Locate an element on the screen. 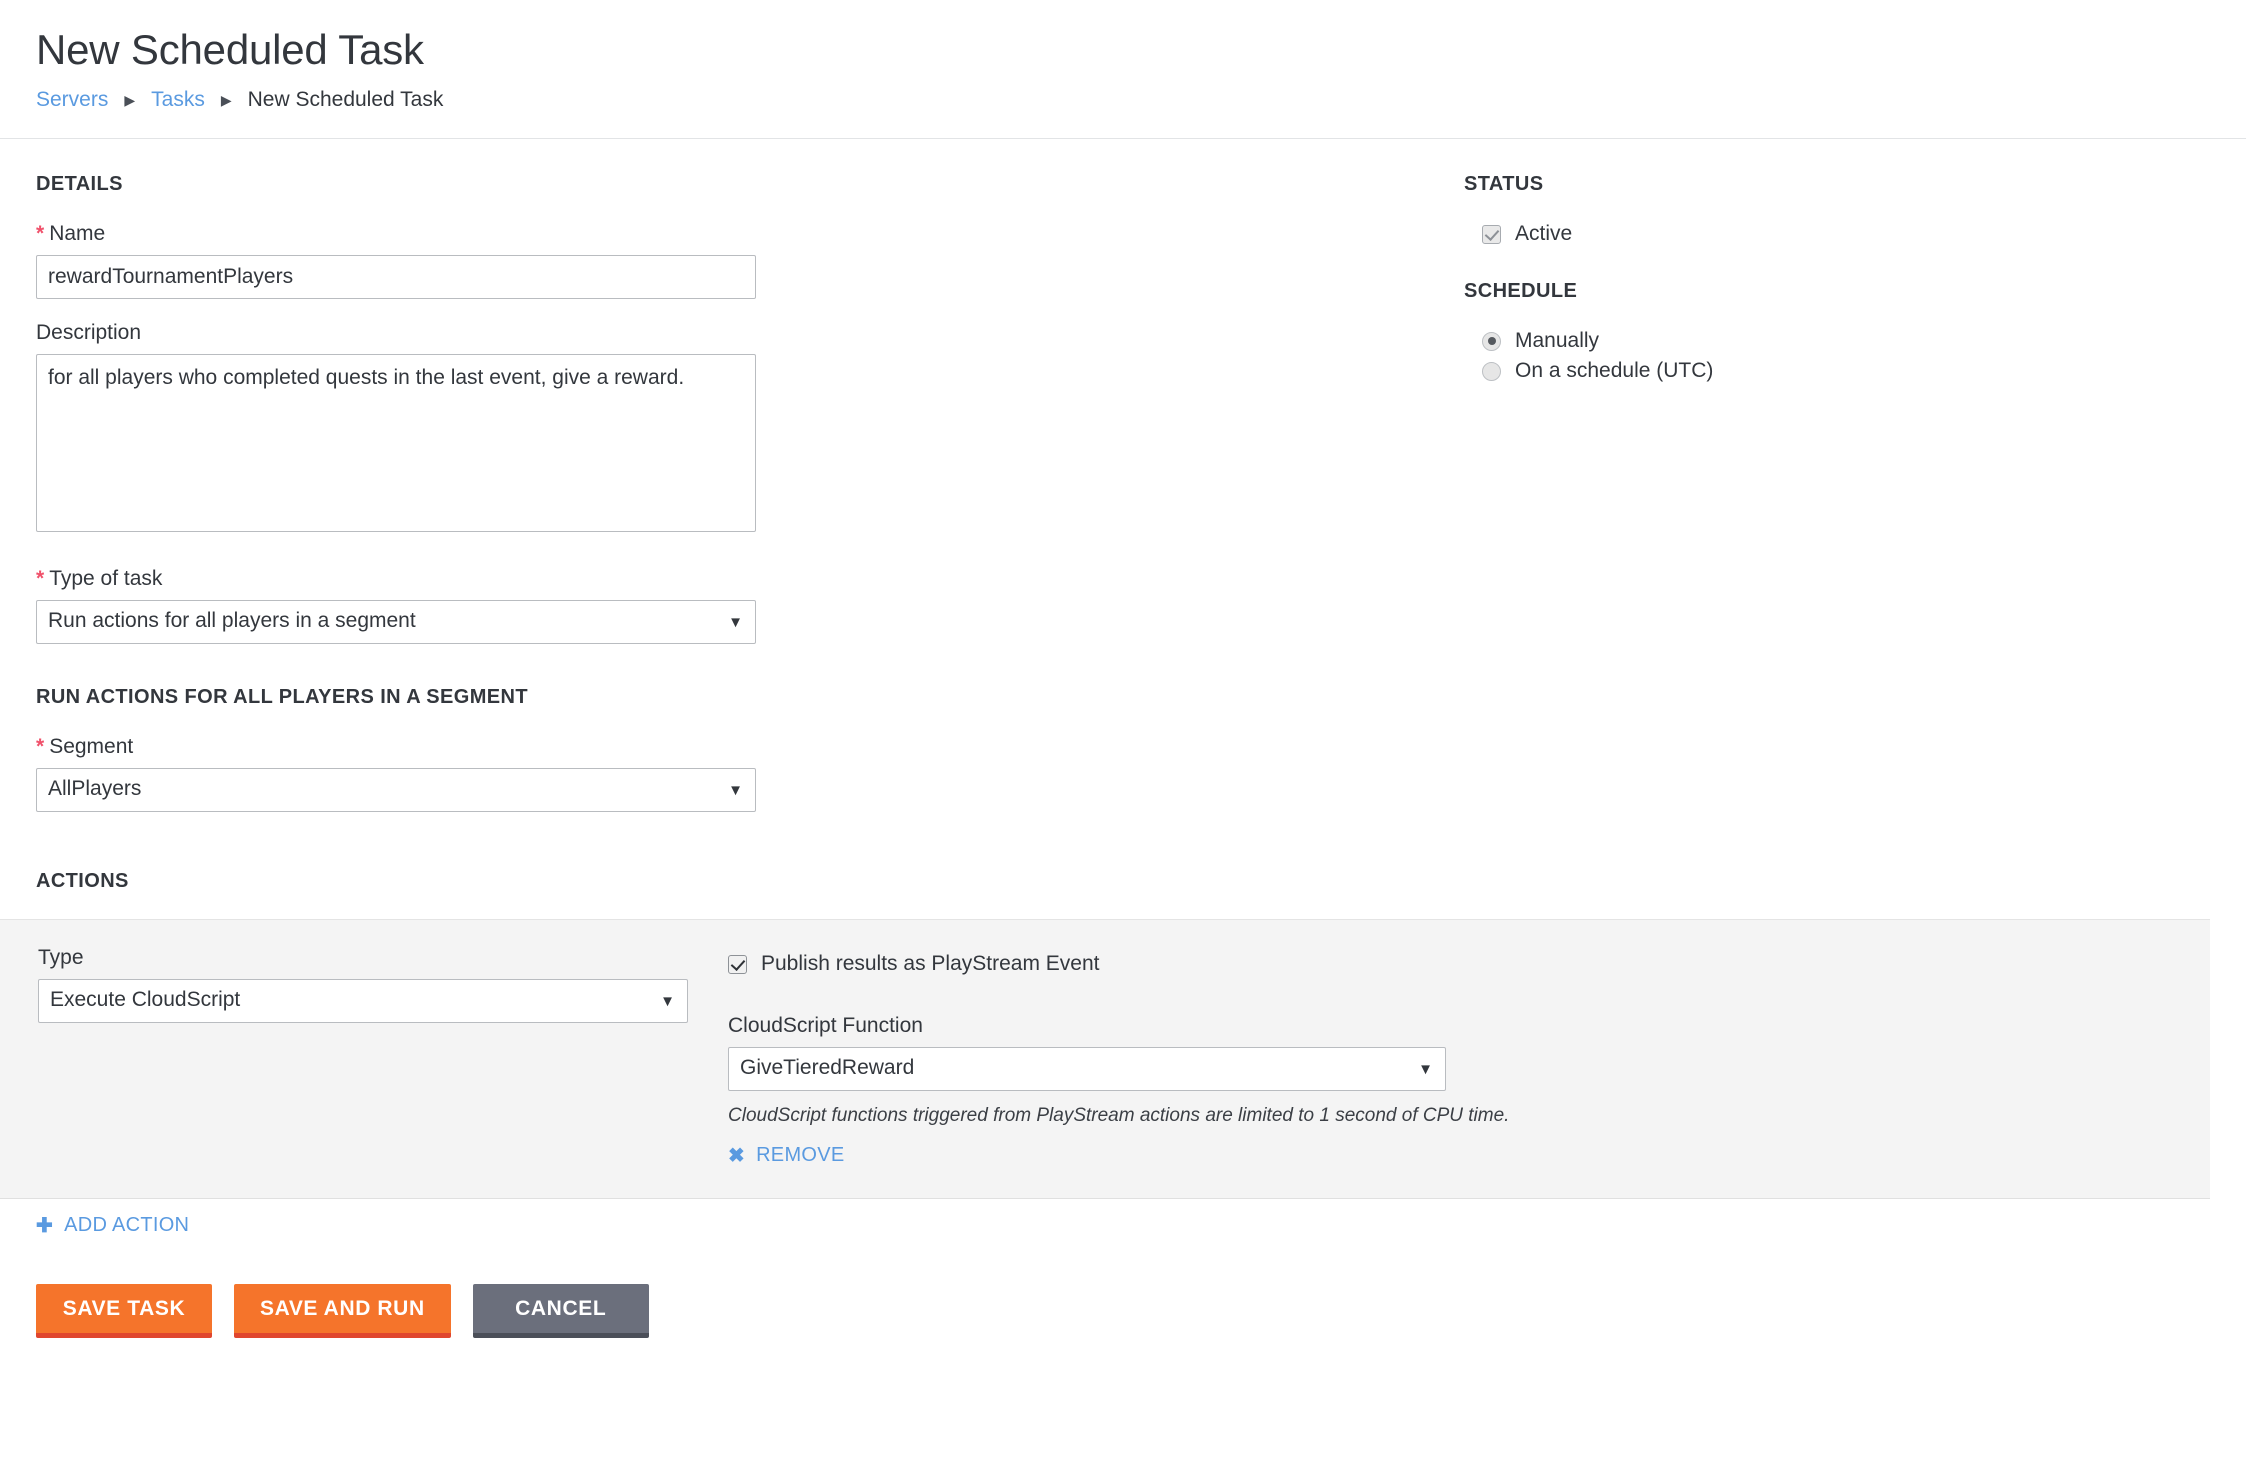  close-x-icon: ✖ is located at coordinates (737, 1156).